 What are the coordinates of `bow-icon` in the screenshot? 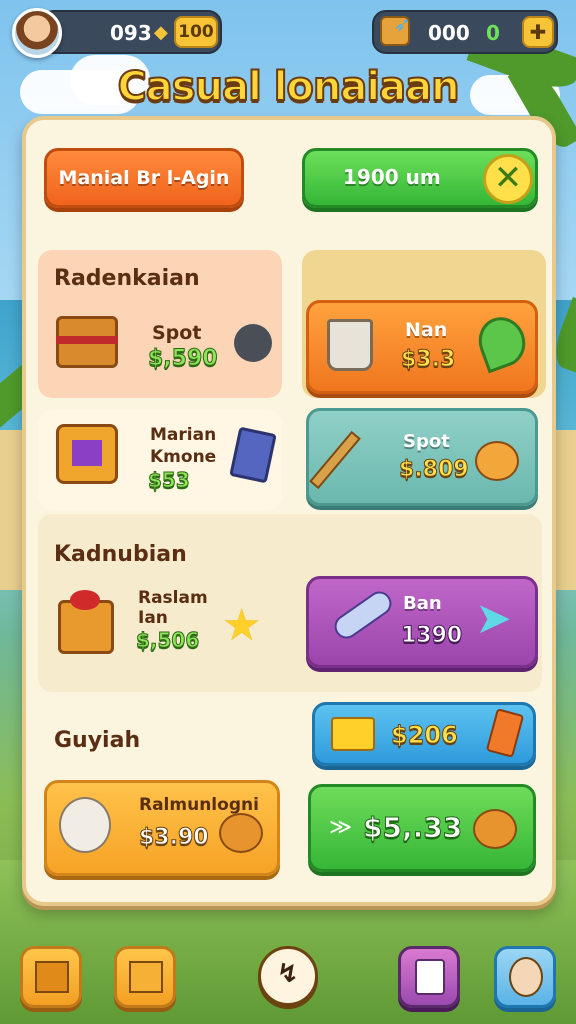 It's located at (85, 600).